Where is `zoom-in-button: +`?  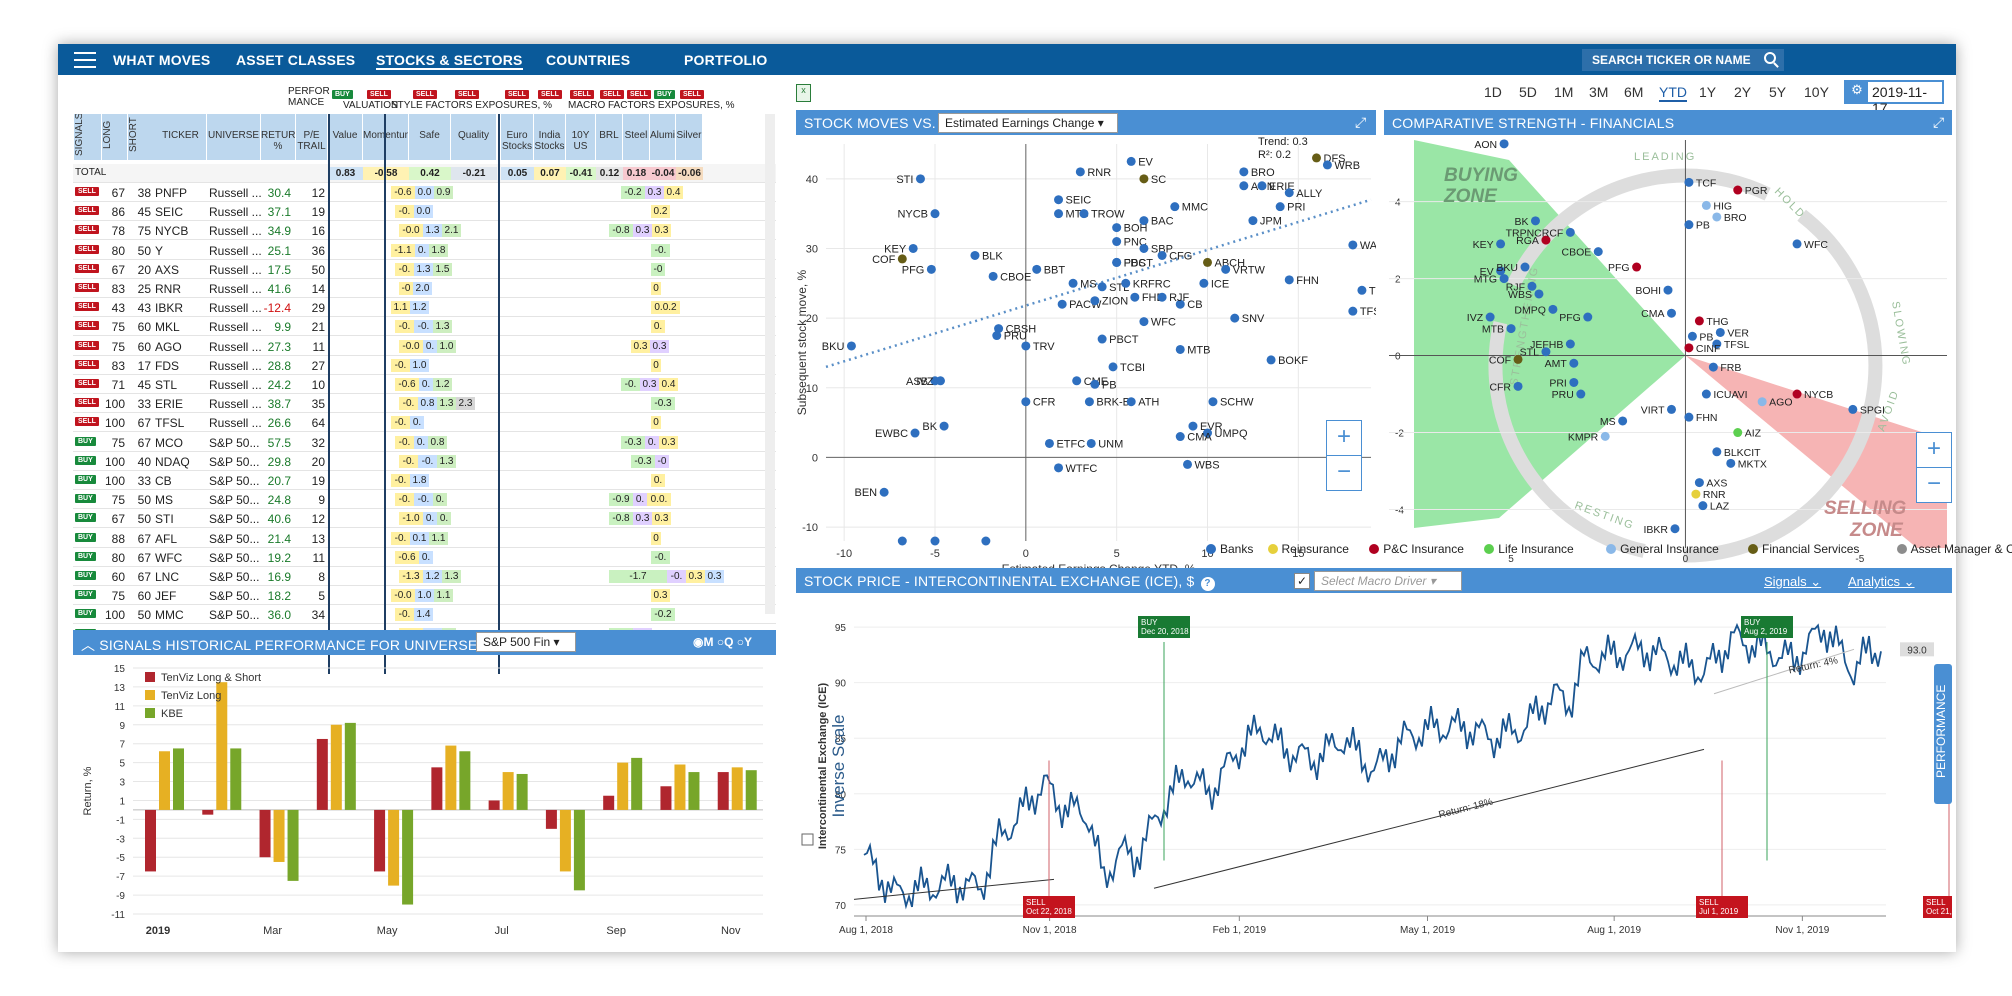 zoom-in-button: + is located at coordinates (1344, 438).